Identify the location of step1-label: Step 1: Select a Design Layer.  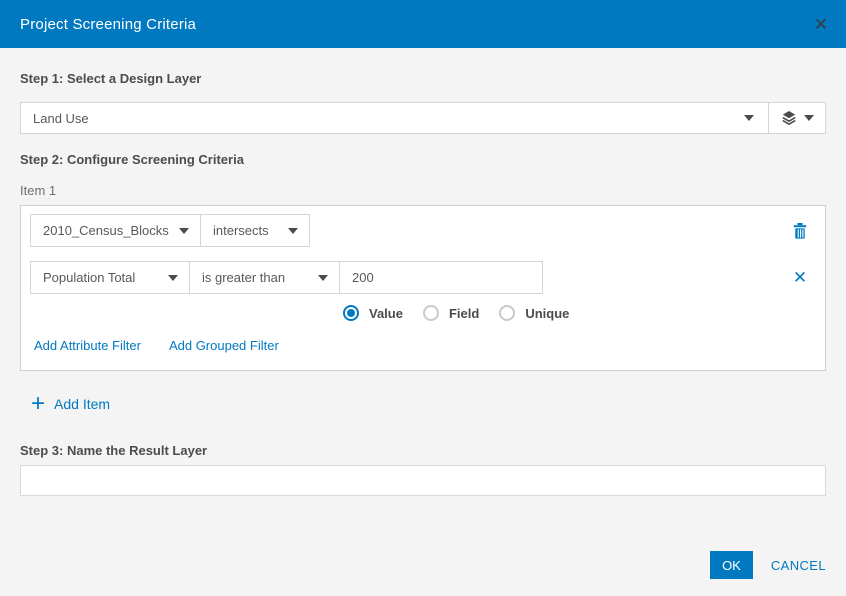
(111, 78).